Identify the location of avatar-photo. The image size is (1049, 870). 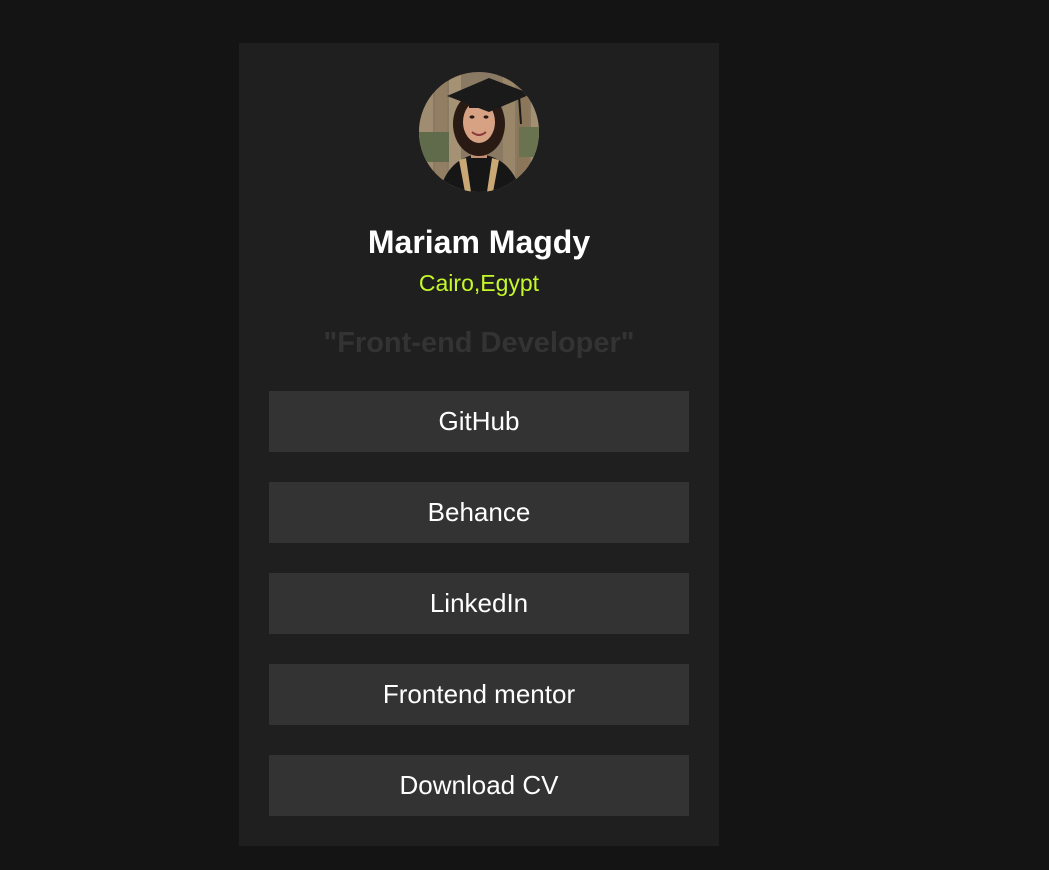
(479, 132).